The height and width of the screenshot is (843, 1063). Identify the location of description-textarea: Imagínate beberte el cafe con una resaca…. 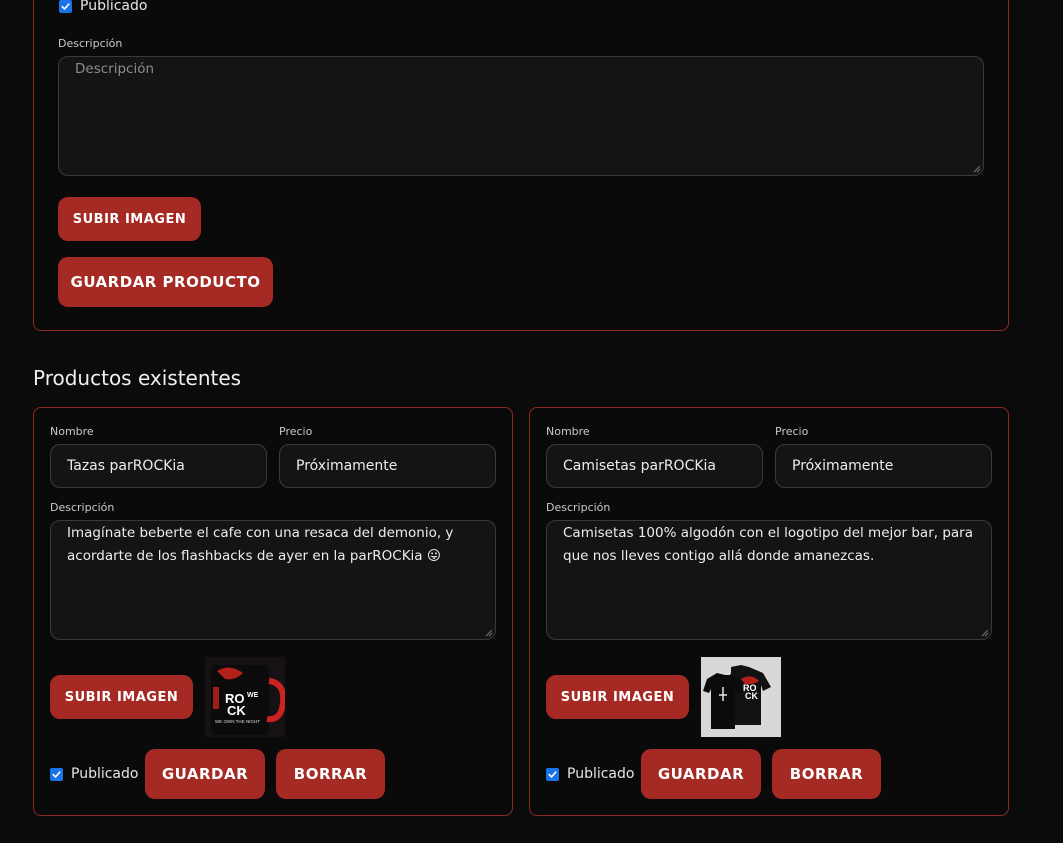
(273, 580).